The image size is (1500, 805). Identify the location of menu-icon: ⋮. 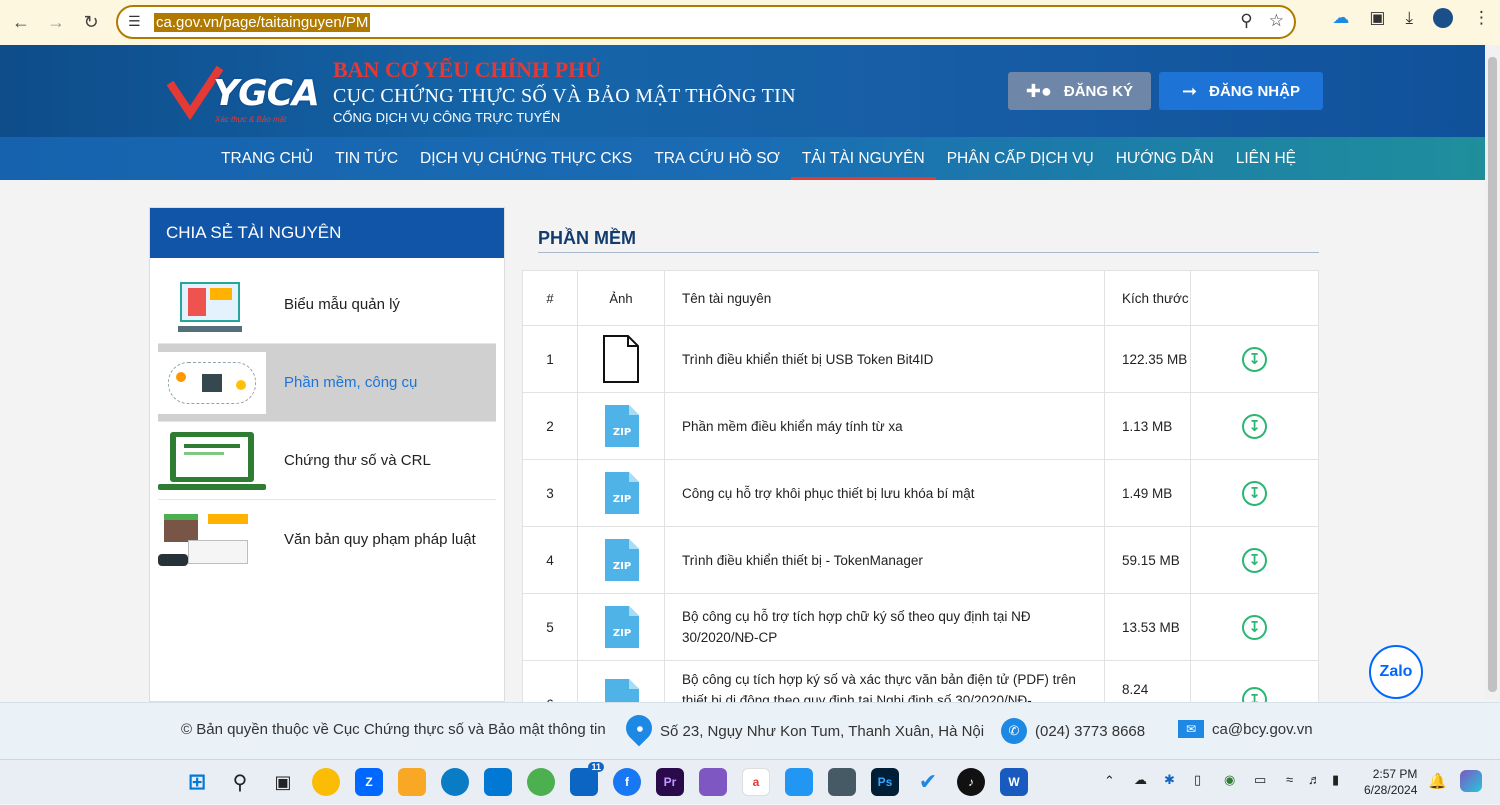
(1481, 18).